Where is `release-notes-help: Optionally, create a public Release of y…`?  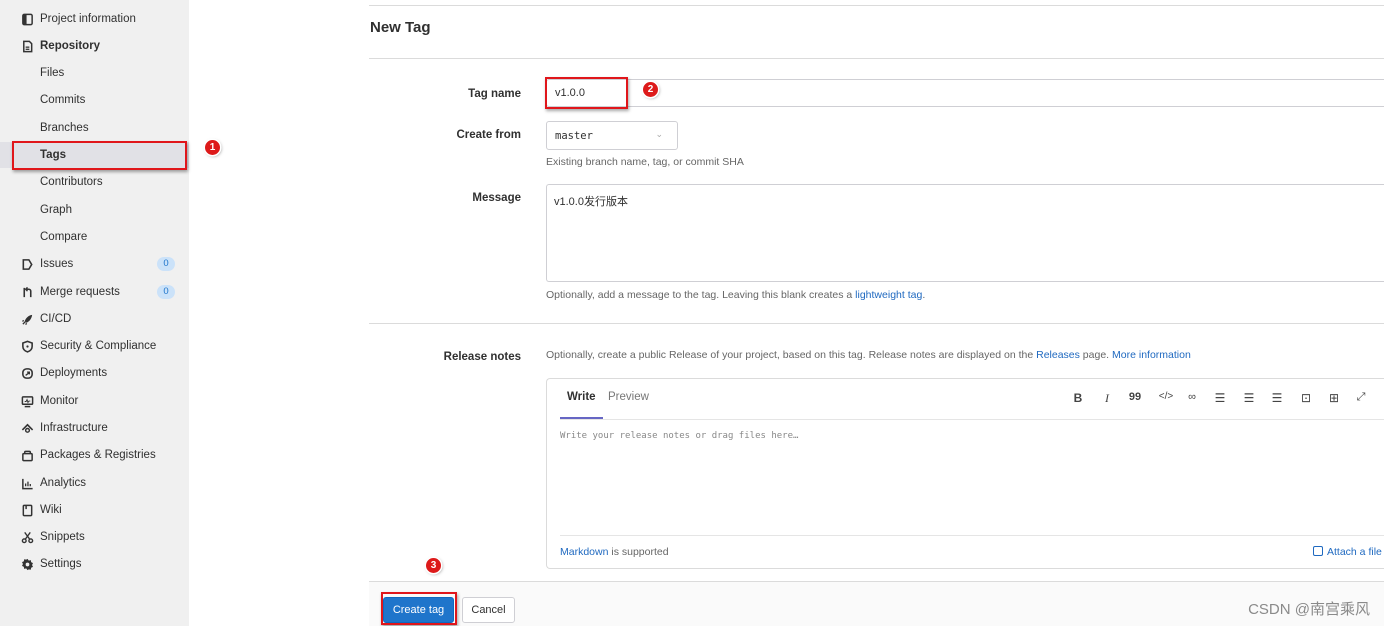
release-notes-help: Optionally, create a public Release of y… is located at coordinates (868, 355).